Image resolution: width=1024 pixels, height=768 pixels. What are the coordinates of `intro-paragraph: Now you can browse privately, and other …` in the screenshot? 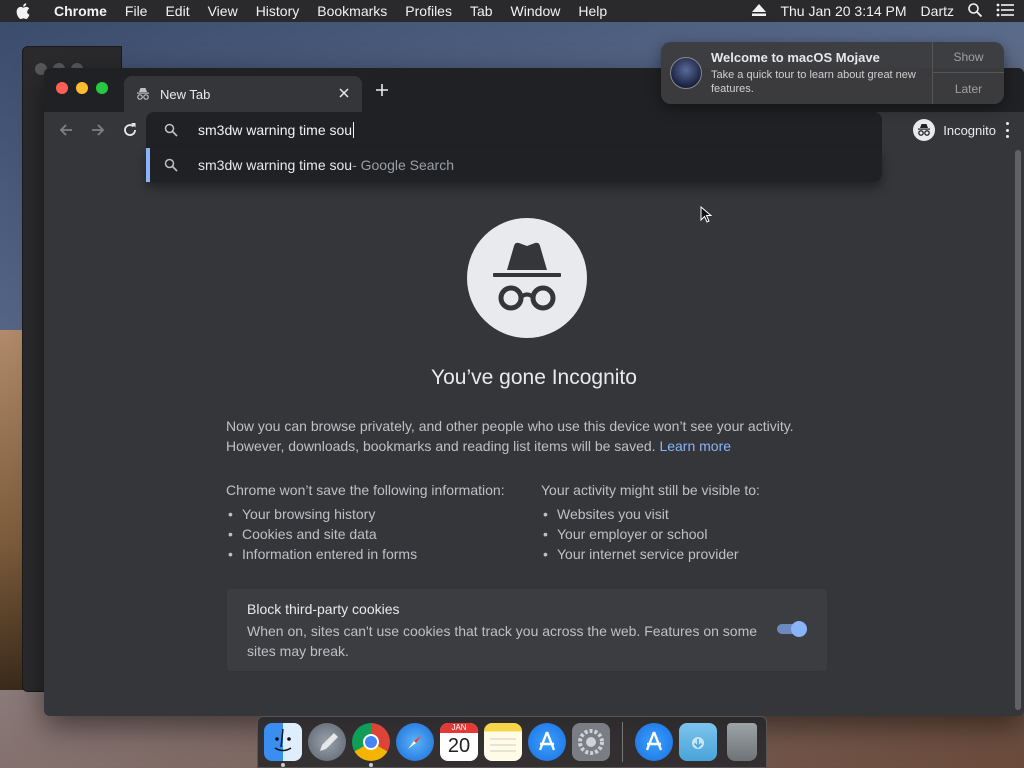 It's located at (526, 436).